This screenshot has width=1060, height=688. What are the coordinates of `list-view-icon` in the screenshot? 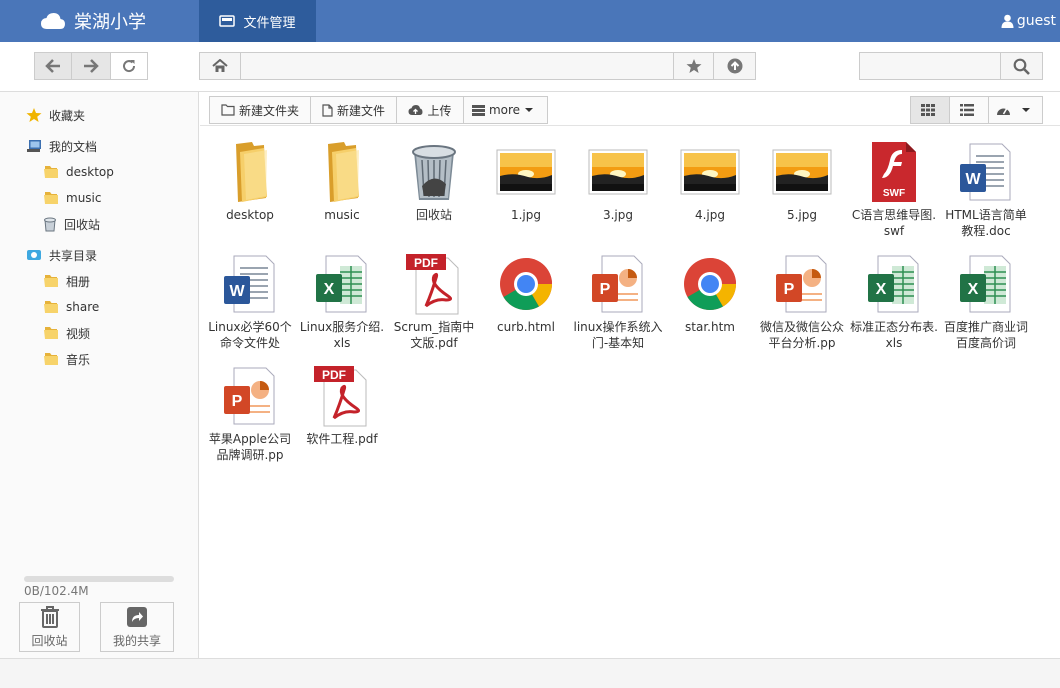 It's located at (967, 110).